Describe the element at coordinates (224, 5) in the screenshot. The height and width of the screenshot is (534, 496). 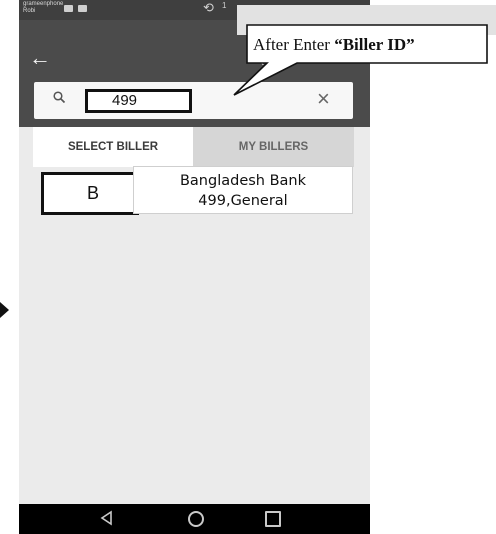
I see `signal-indicator: 1` at that location.